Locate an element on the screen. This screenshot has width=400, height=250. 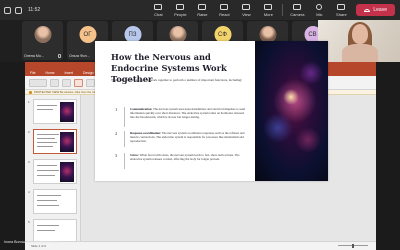
item-number: 3 is located at coordinates (116, 155).